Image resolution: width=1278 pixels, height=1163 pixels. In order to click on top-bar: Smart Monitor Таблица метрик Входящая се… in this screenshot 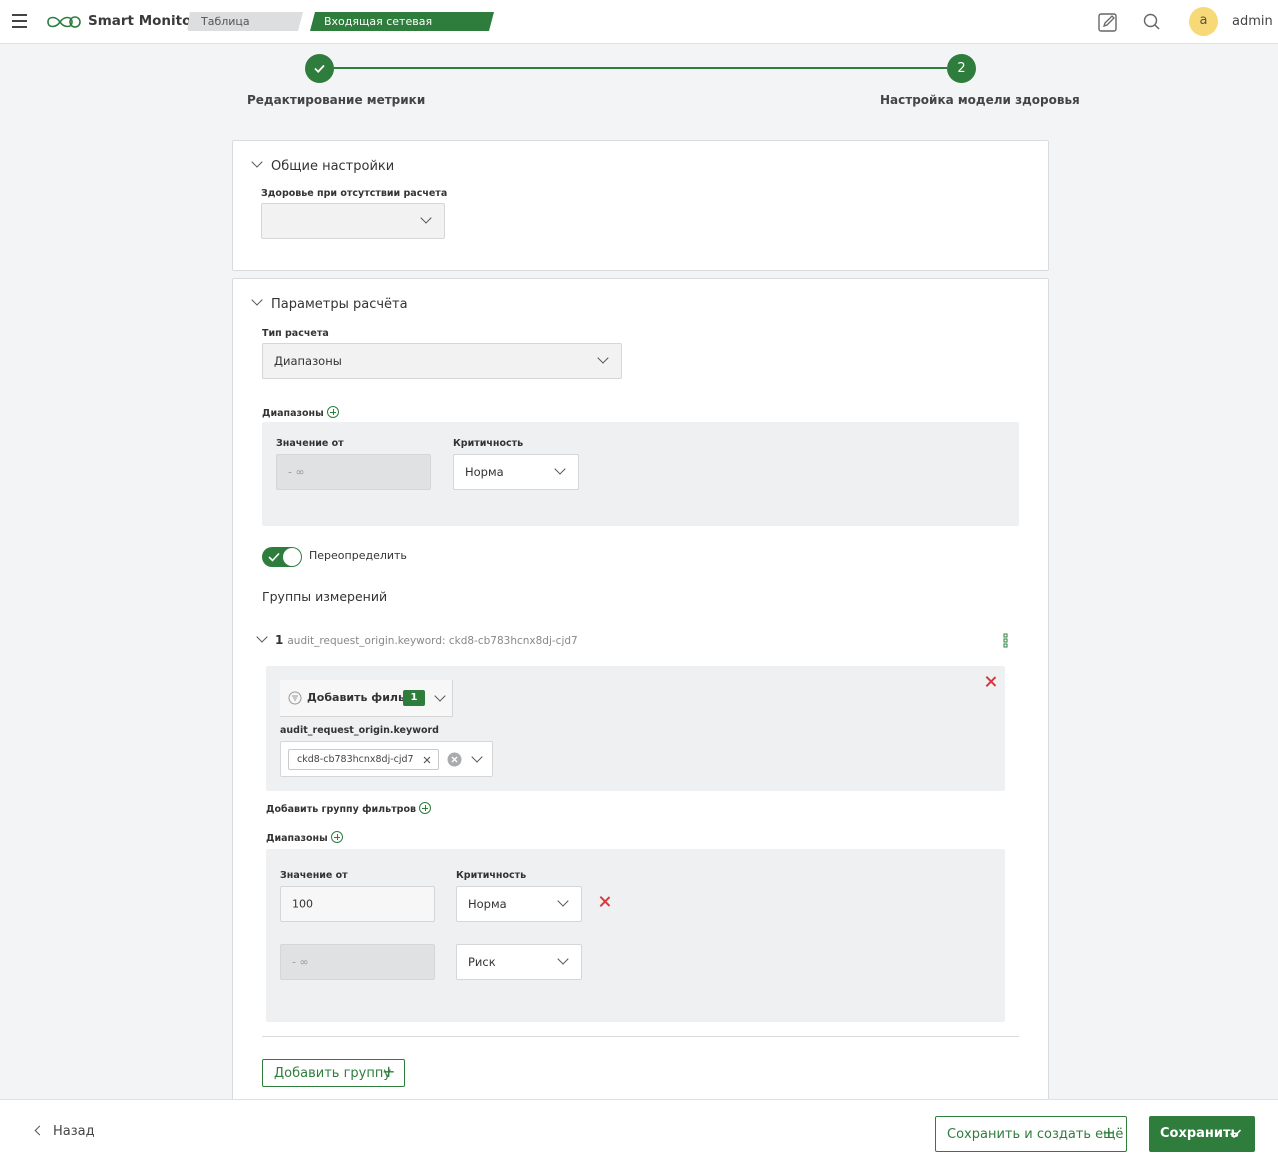, I will do `click(639, 22)`.